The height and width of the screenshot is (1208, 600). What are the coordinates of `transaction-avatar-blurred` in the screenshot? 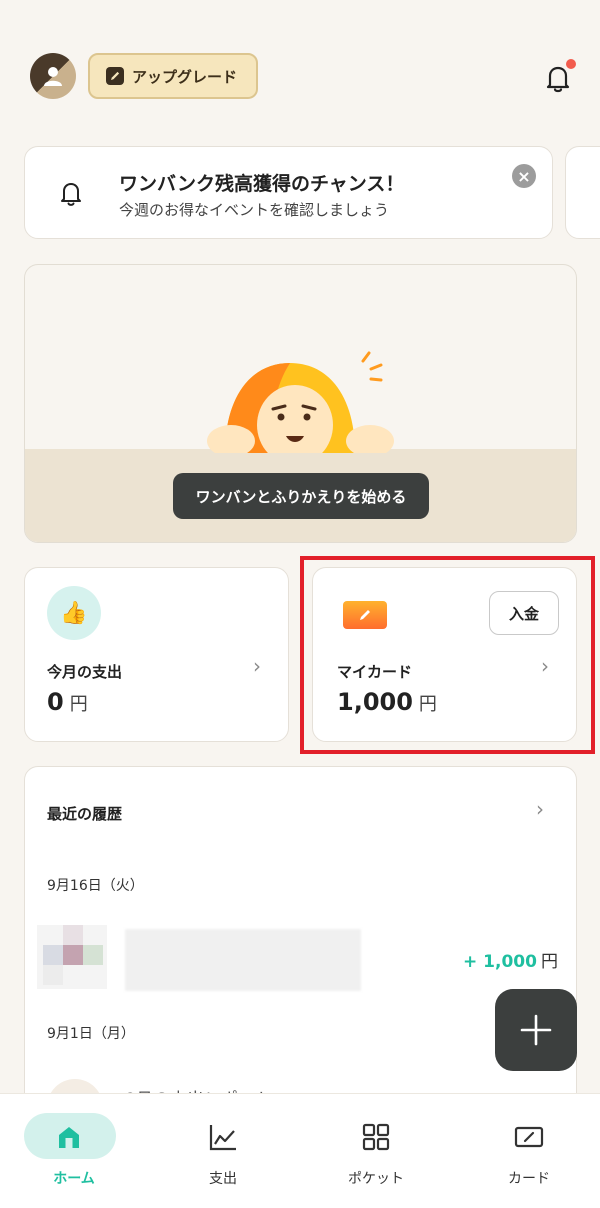 It's located at (72, 957).